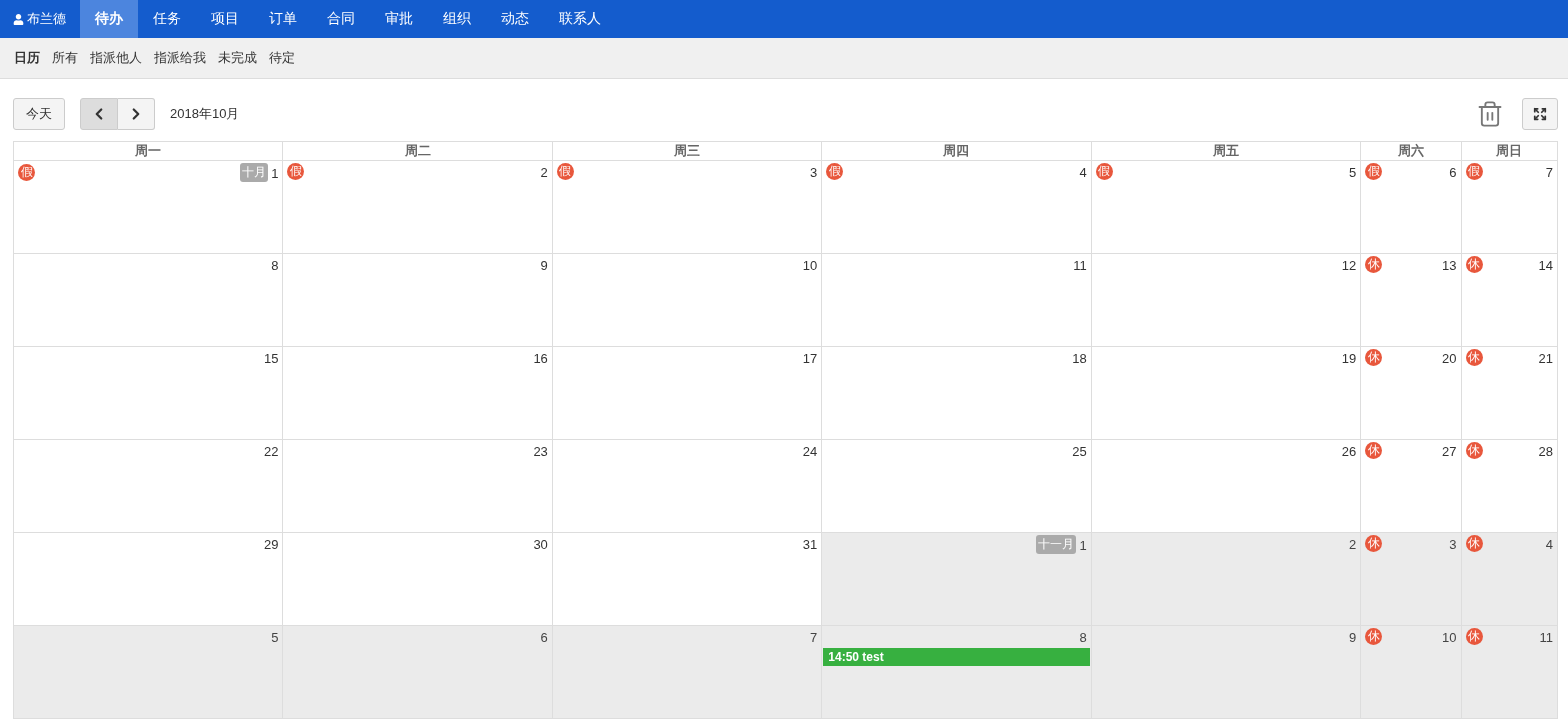 The height and width of the screenshot is (722, 1568). I want to click on day-cell: 7, so click(687, 672).